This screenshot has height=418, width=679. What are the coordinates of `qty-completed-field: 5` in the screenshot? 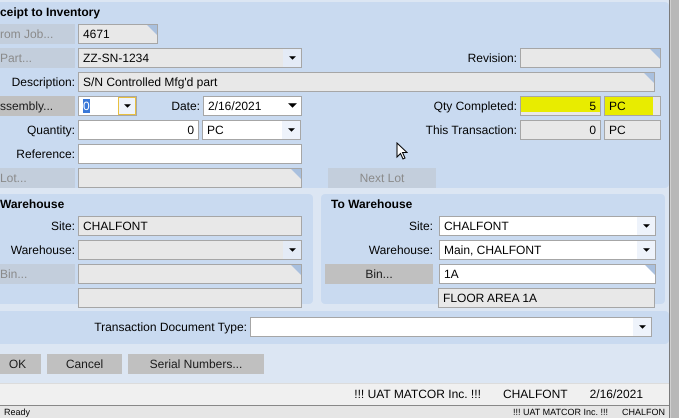 It's located at (560, 106).